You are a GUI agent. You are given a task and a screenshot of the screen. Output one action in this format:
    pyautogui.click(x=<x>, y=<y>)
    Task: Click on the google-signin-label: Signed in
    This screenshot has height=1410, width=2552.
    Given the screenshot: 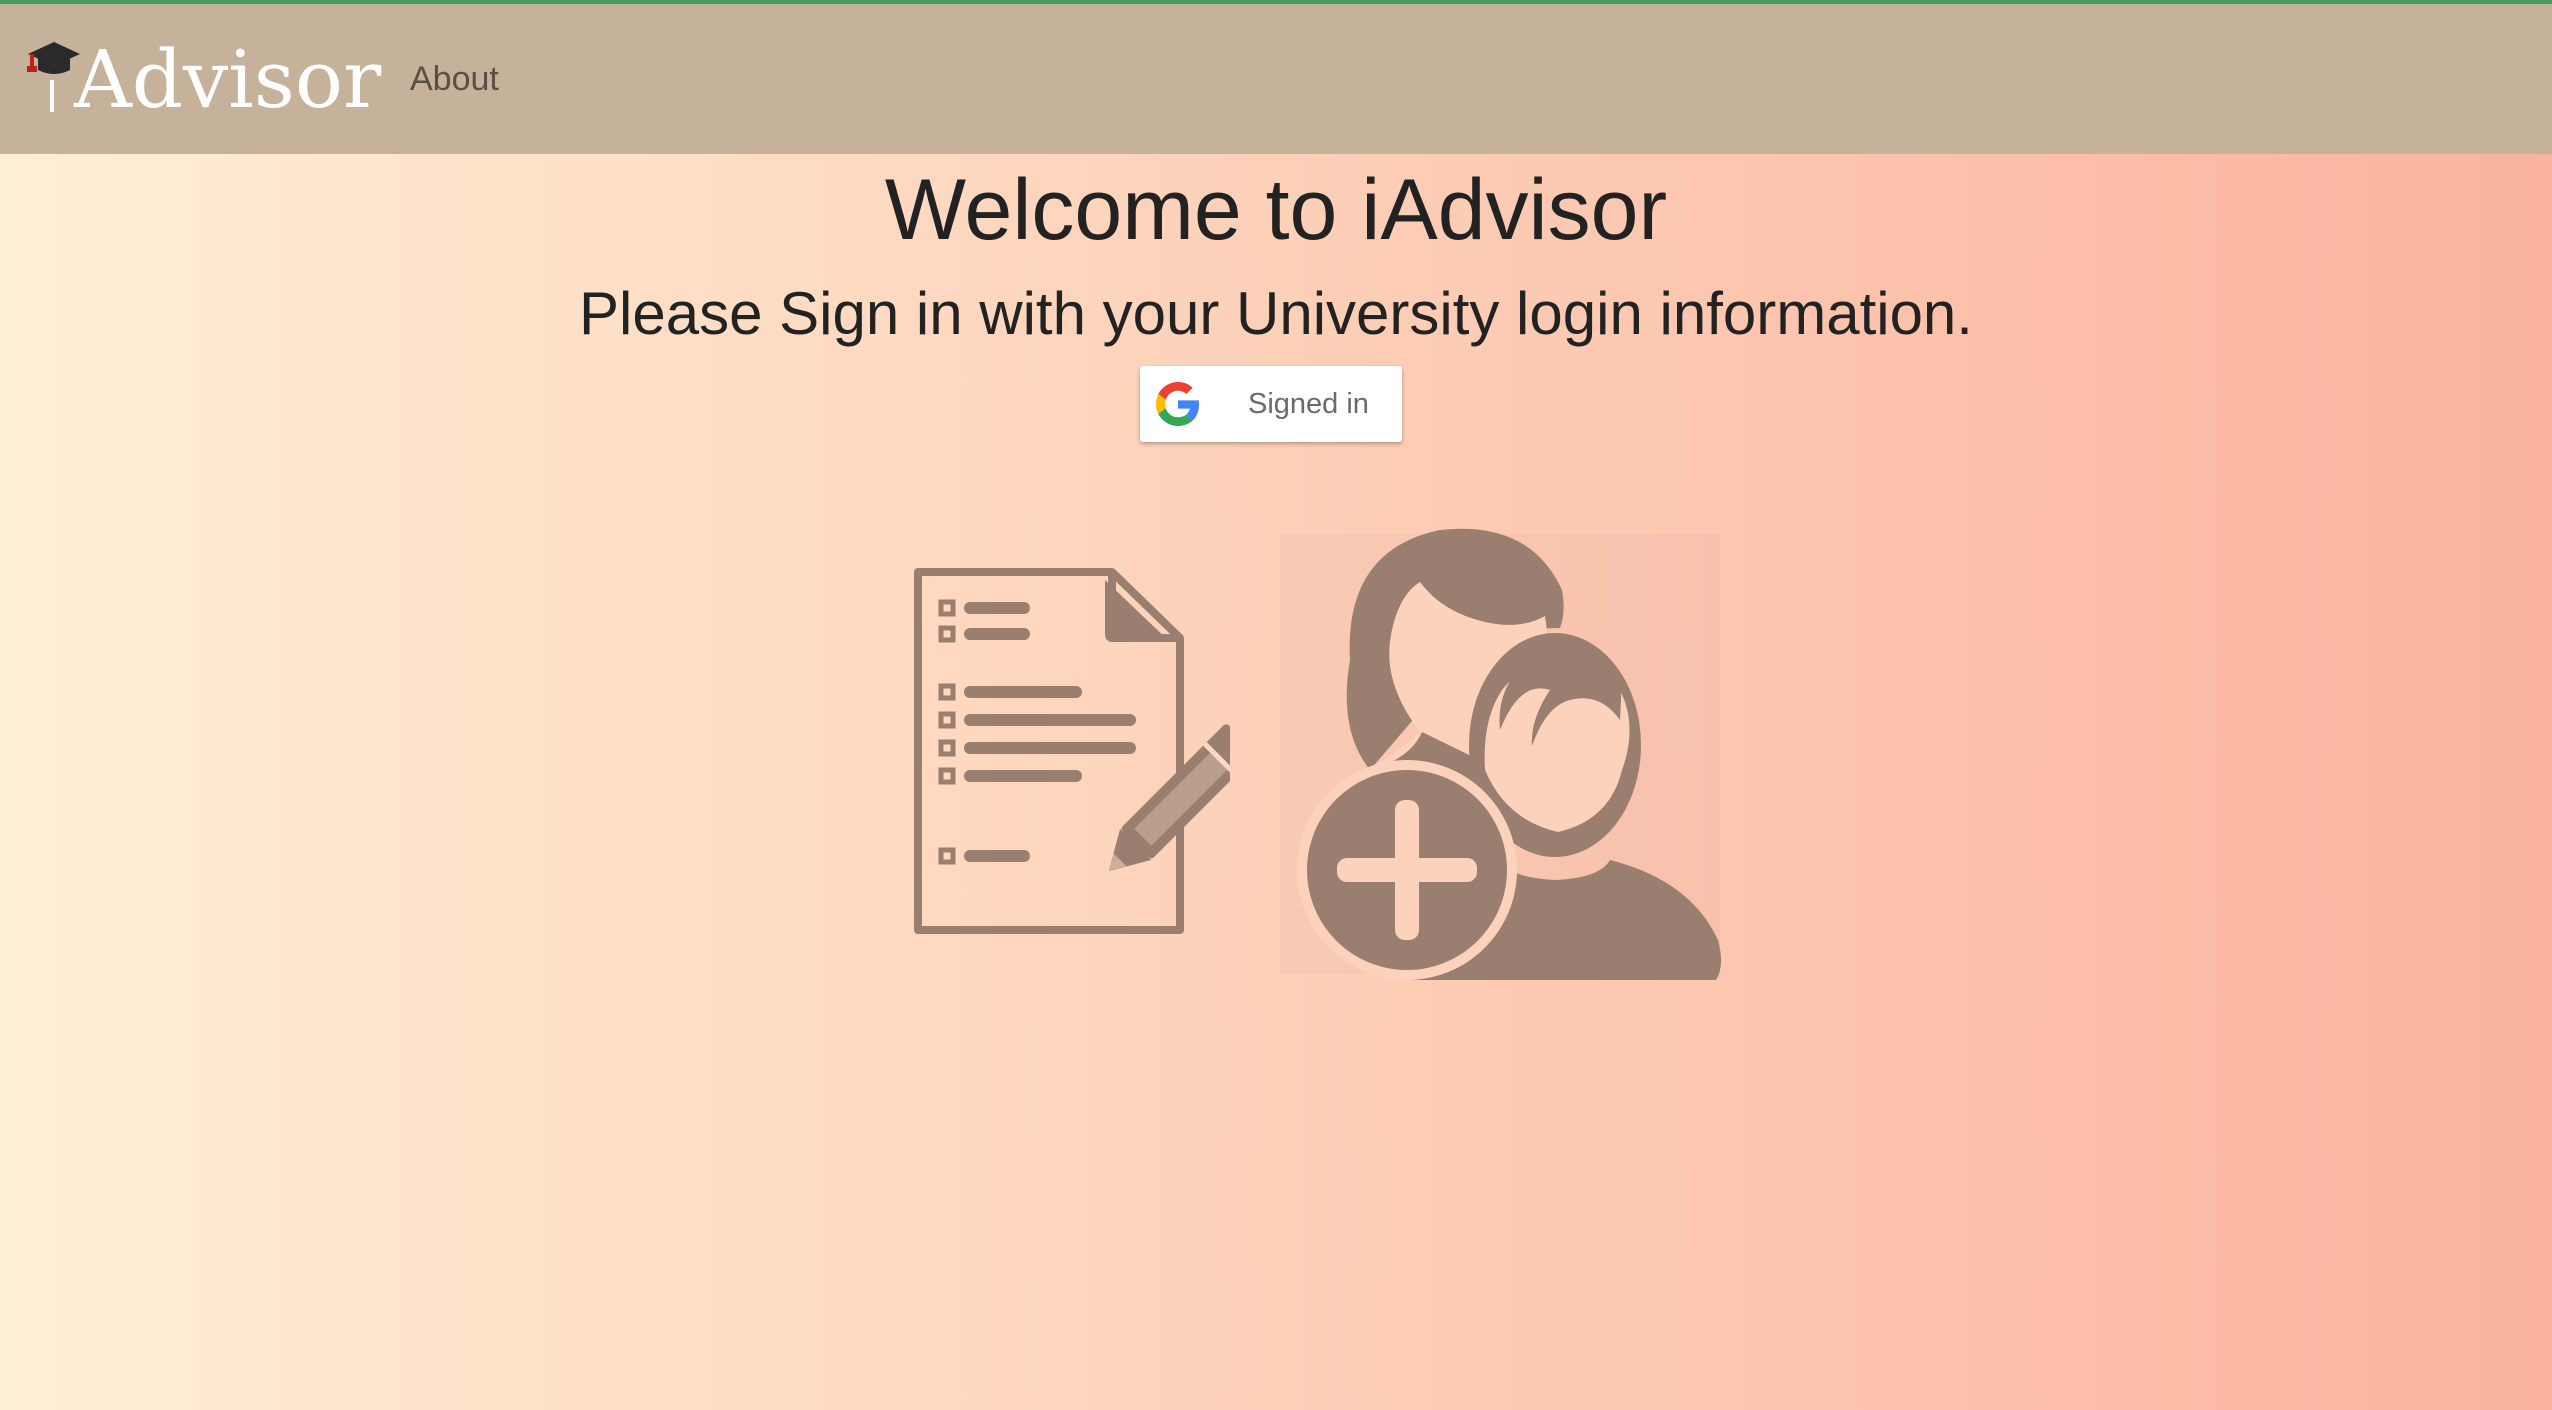 What is the action you would take?
    pyautogui.click(x=1308, y=404)
    